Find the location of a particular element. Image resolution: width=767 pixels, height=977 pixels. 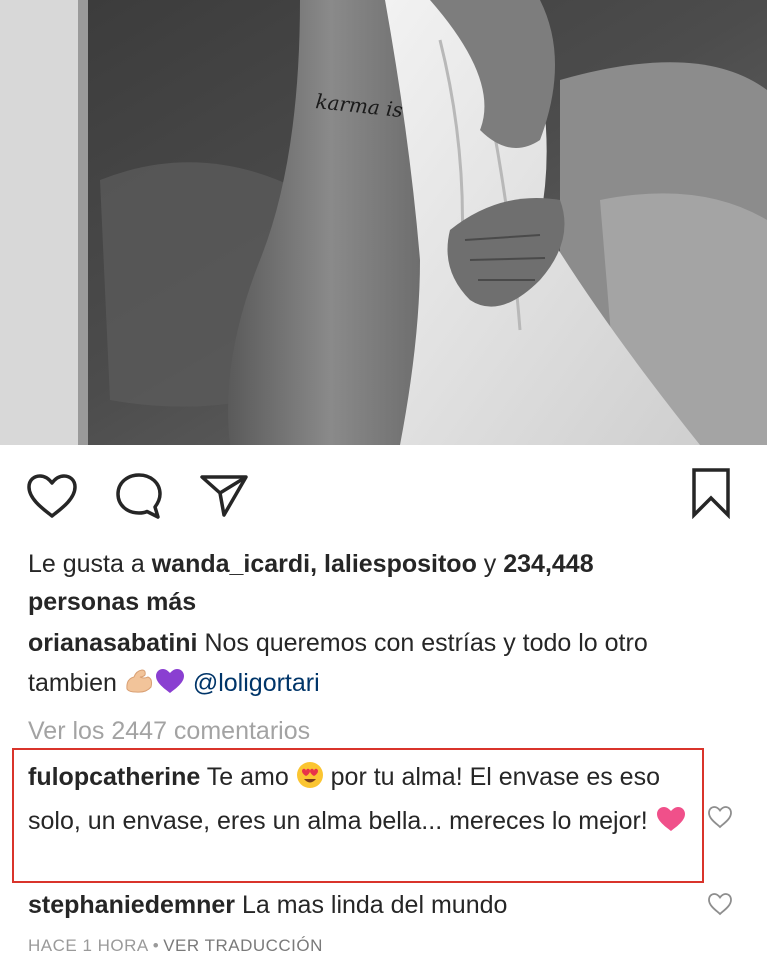

pink-heart-icon is located at coordinates (671, 825).